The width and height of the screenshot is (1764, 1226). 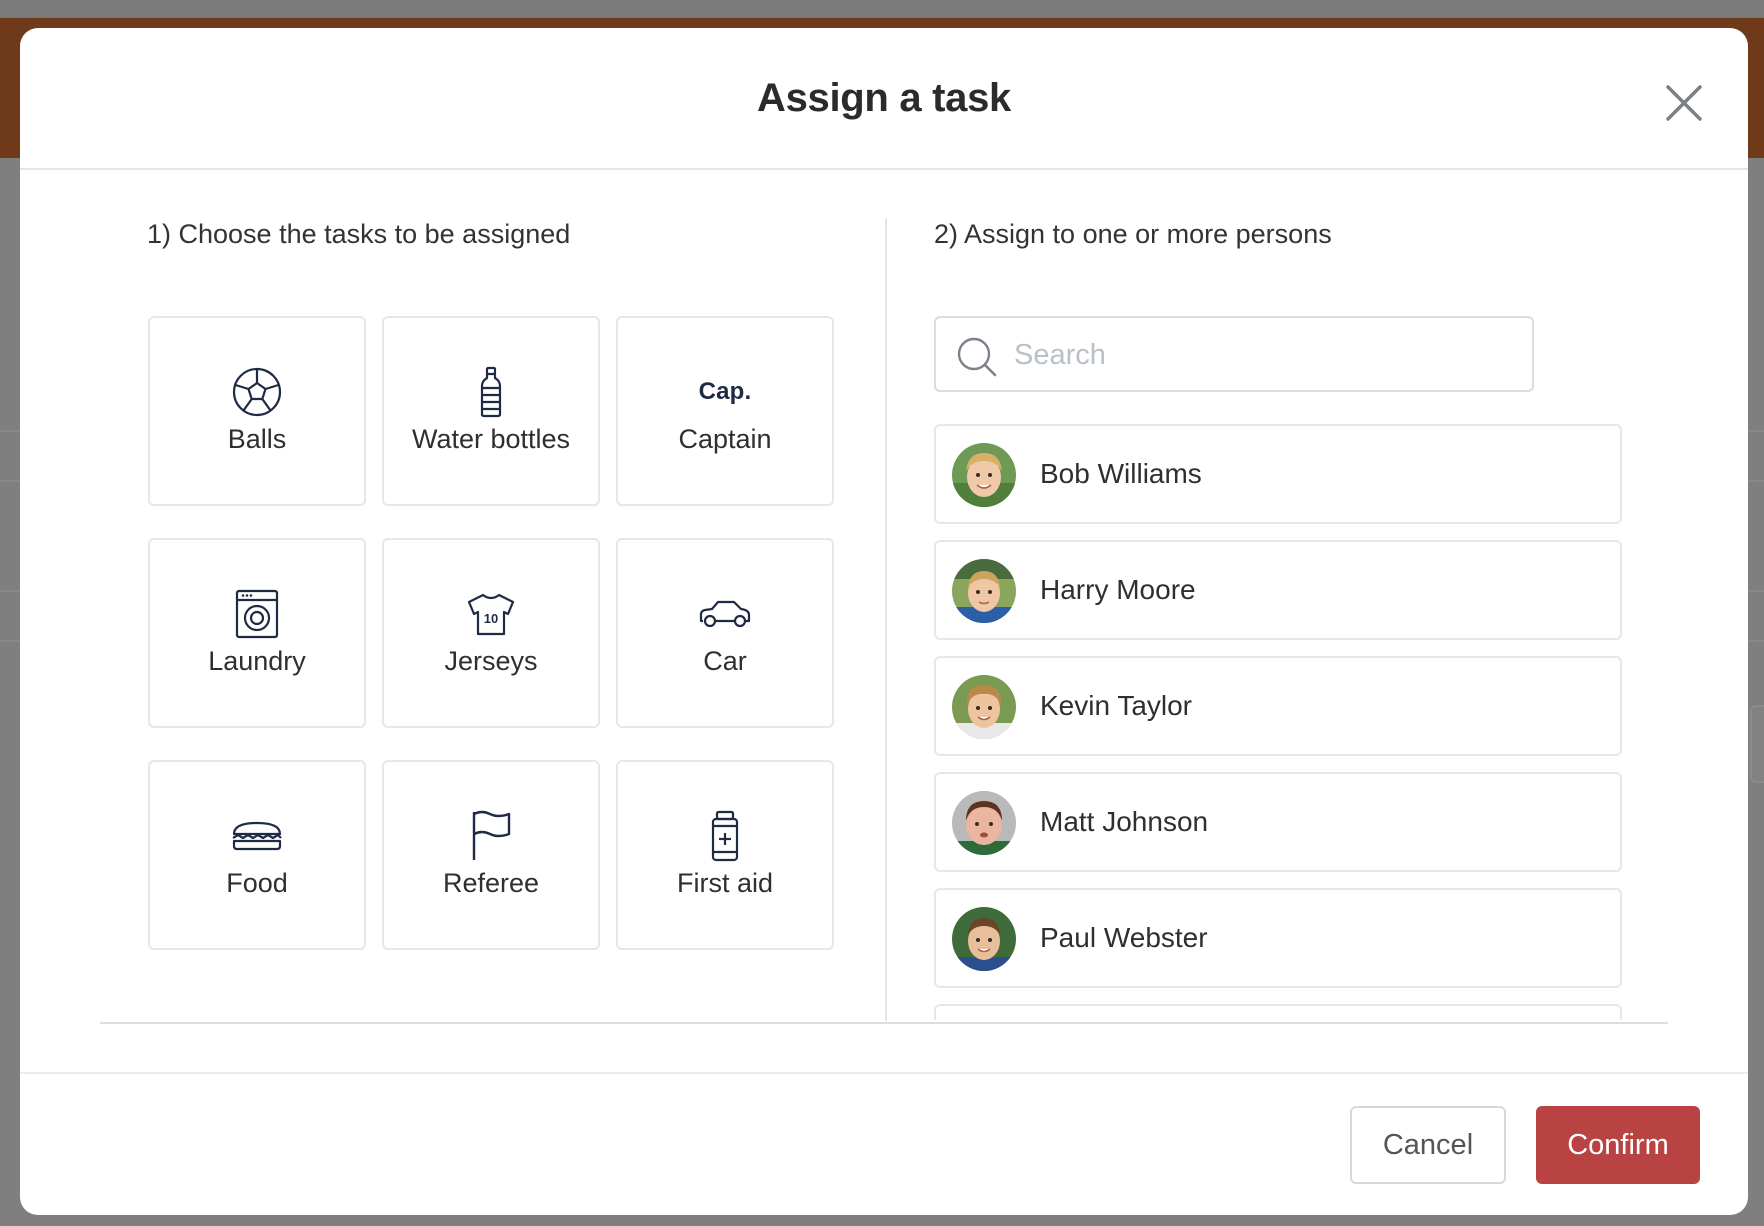 I want to click on modal-title: Assign a task, so click(x=884, y=98).